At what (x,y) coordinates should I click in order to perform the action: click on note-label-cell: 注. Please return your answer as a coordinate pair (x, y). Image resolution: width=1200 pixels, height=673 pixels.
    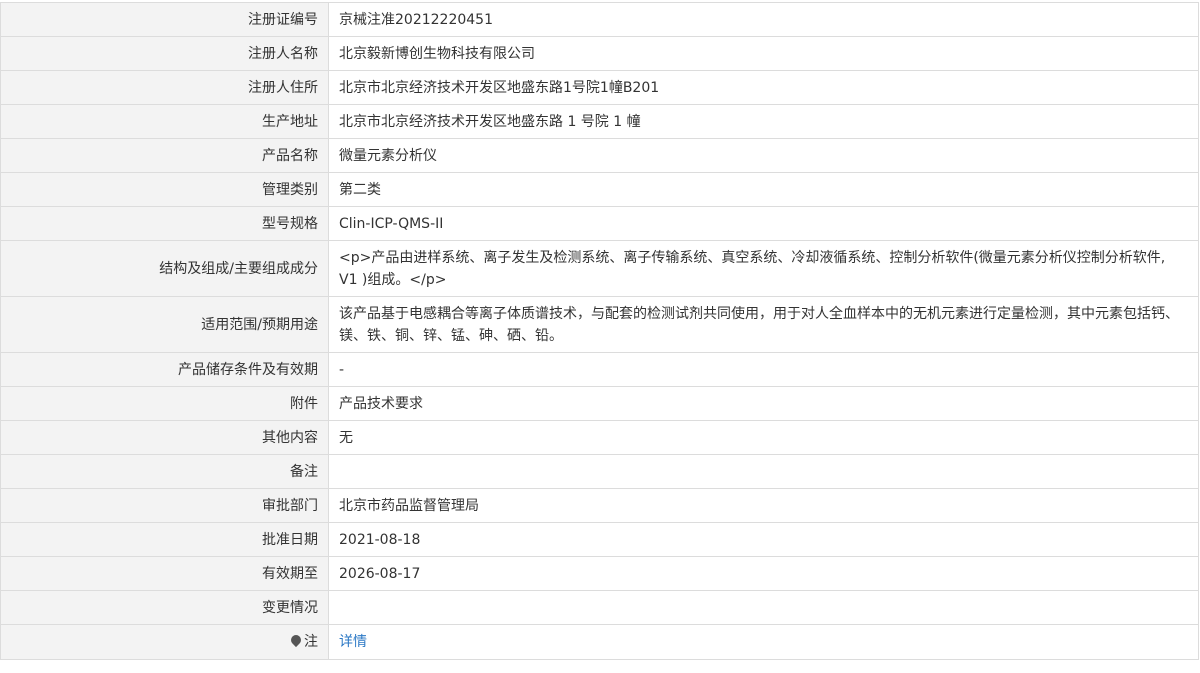
    Looking at the image, I should click on (164, 642).